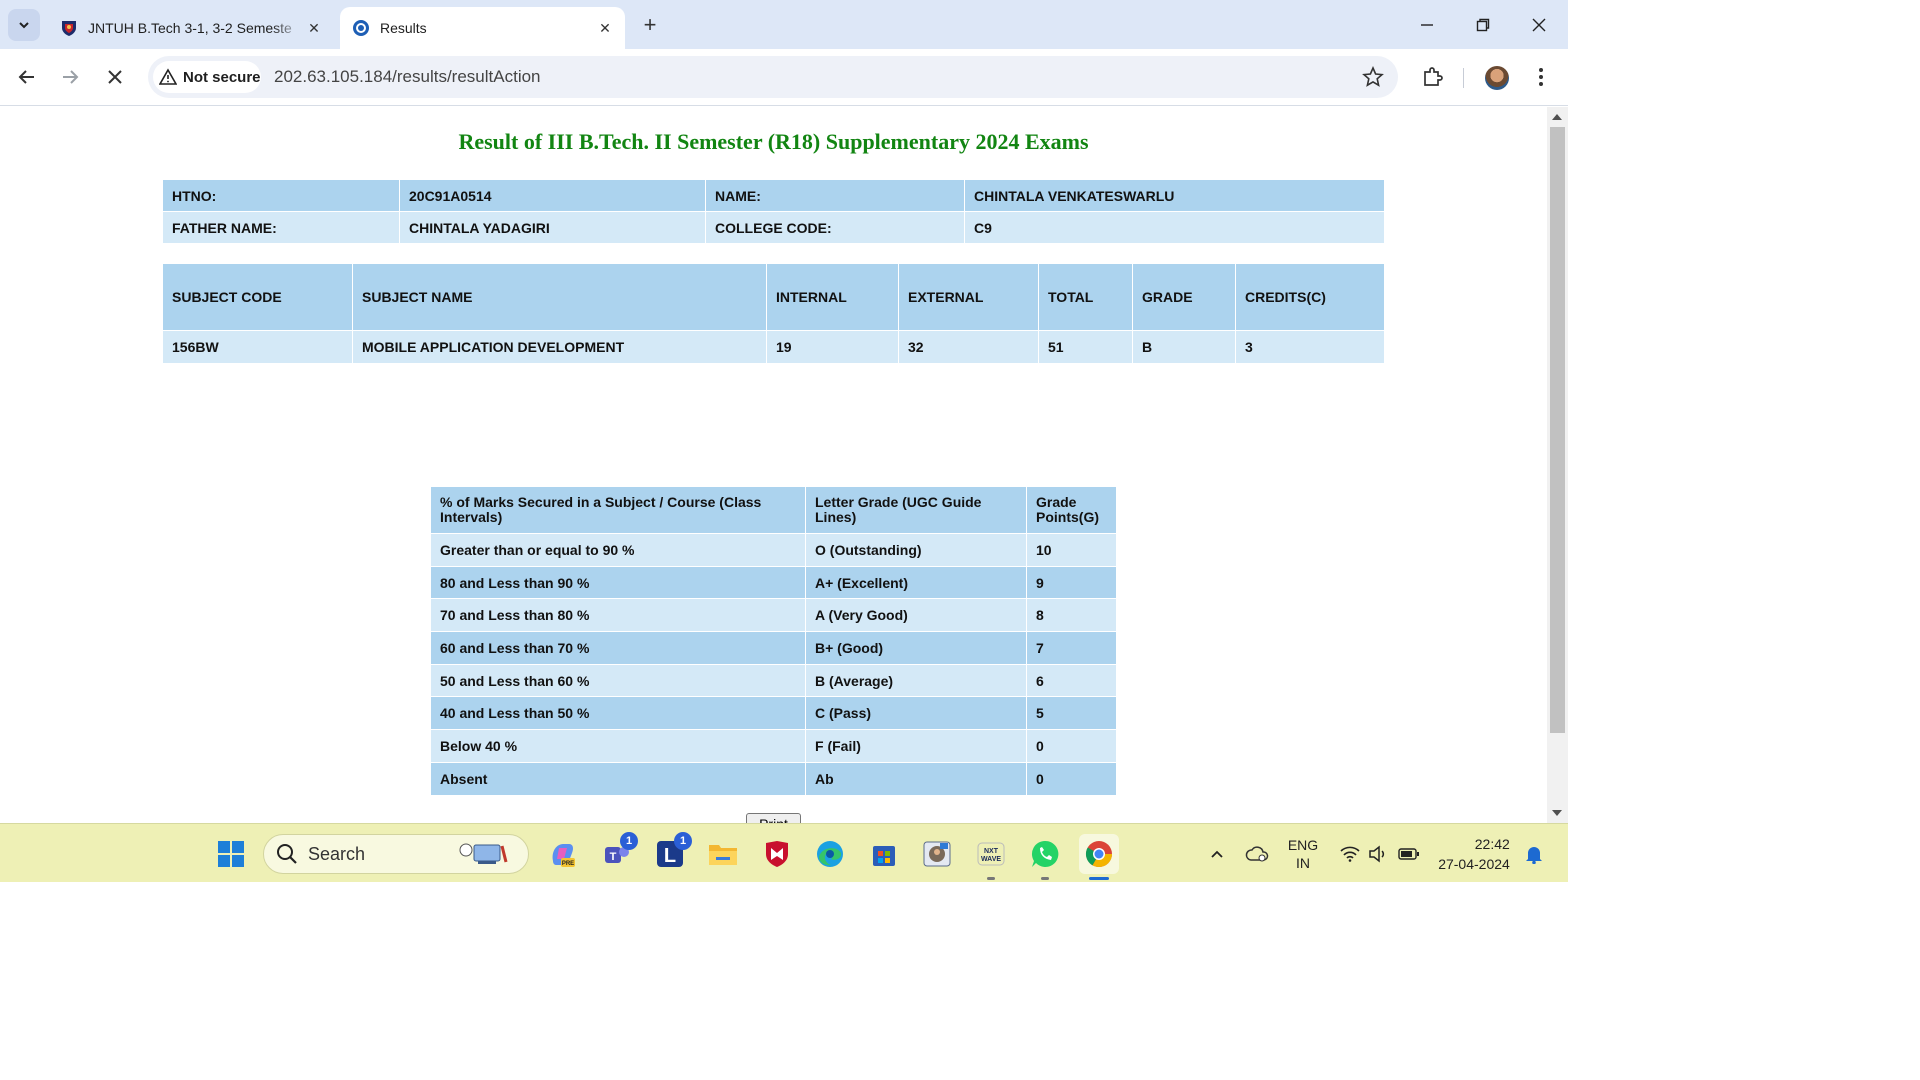 The image size is (1920, 1080). Describe the element at coordinates (1427, 25) in the screenshot. I see `minimize-icon` at that location.